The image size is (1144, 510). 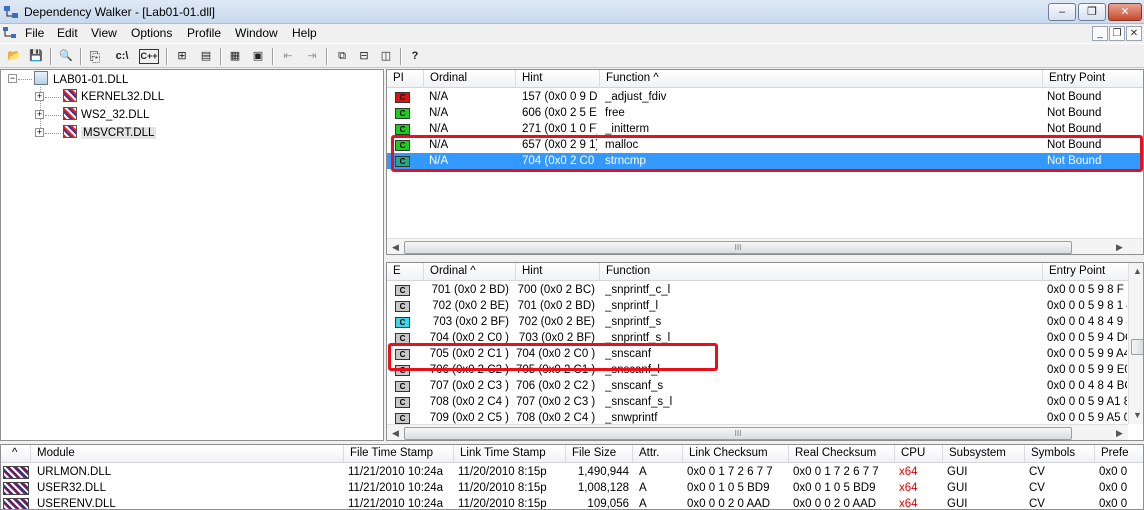 I want to click on restore-button: ❐, so click(x=1092, y=12).